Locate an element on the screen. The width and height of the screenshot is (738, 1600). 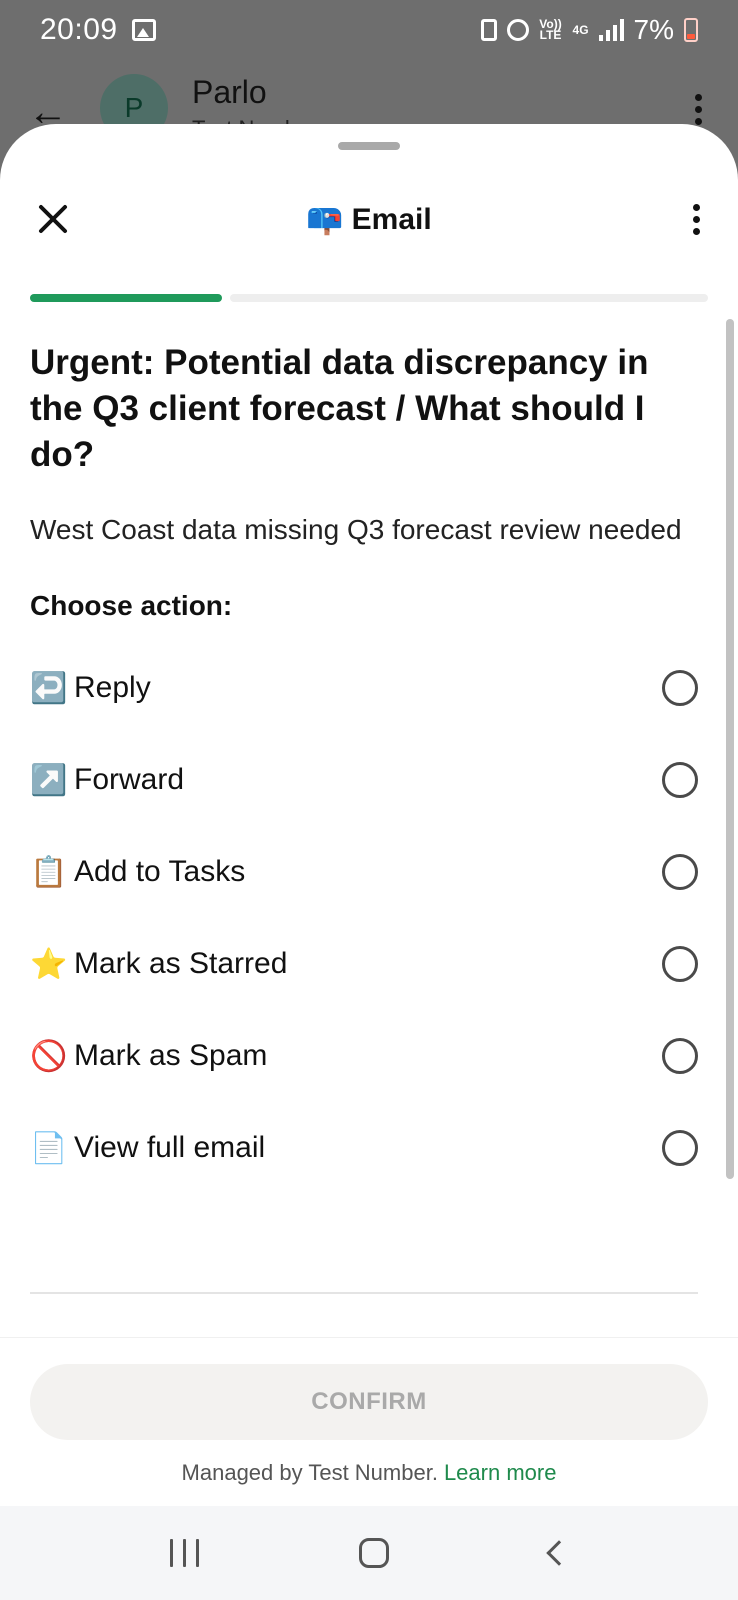
avatar-letter: P is located at coordinates (134, 107).